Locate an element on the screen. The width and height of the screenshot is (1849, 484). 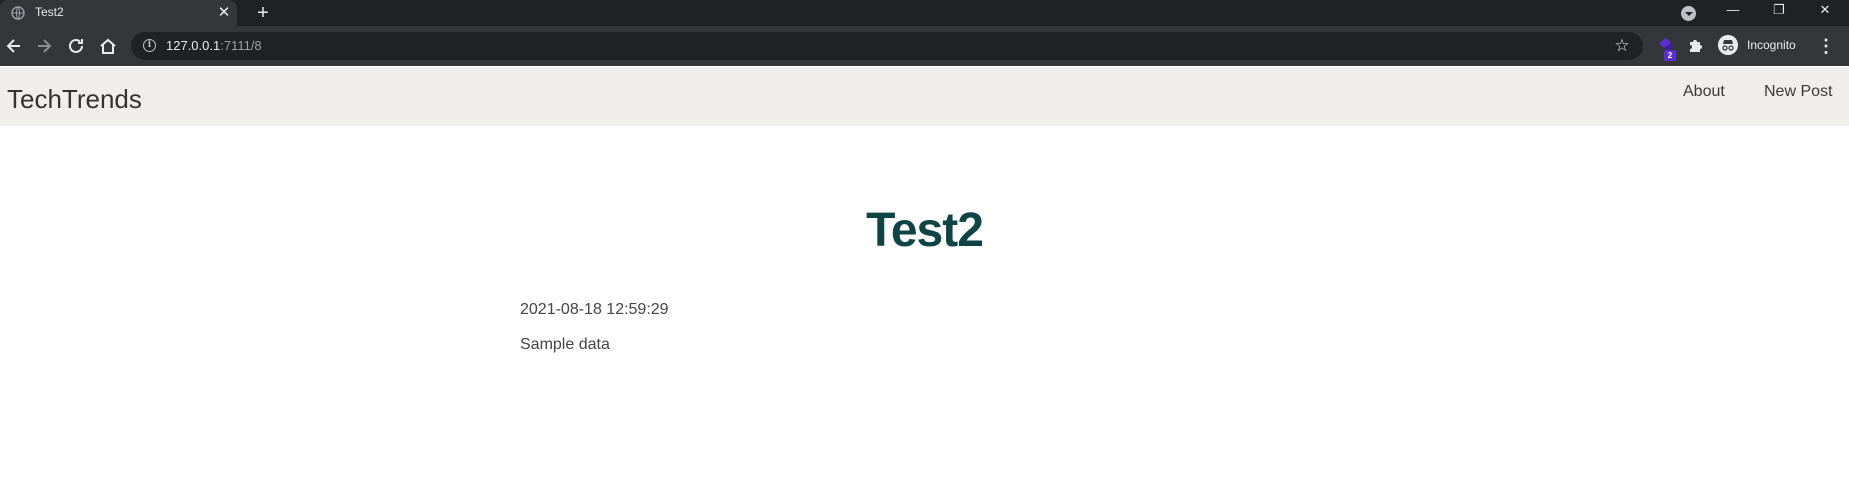
globe-icon is located at coordinates (18, 13).